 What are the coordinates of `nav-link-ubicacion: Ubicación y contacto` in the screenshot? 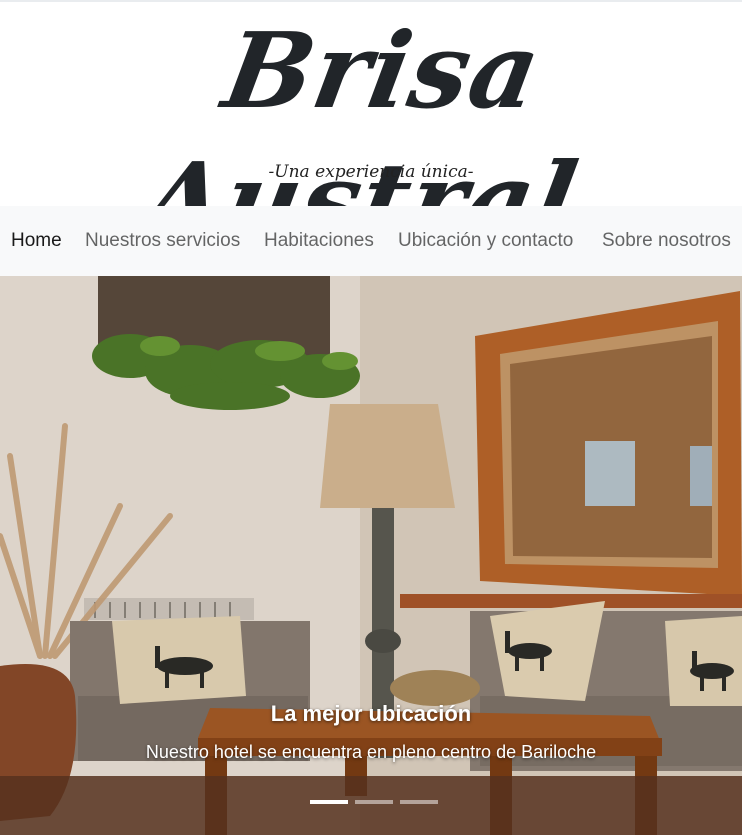 It's located at (485, 241).